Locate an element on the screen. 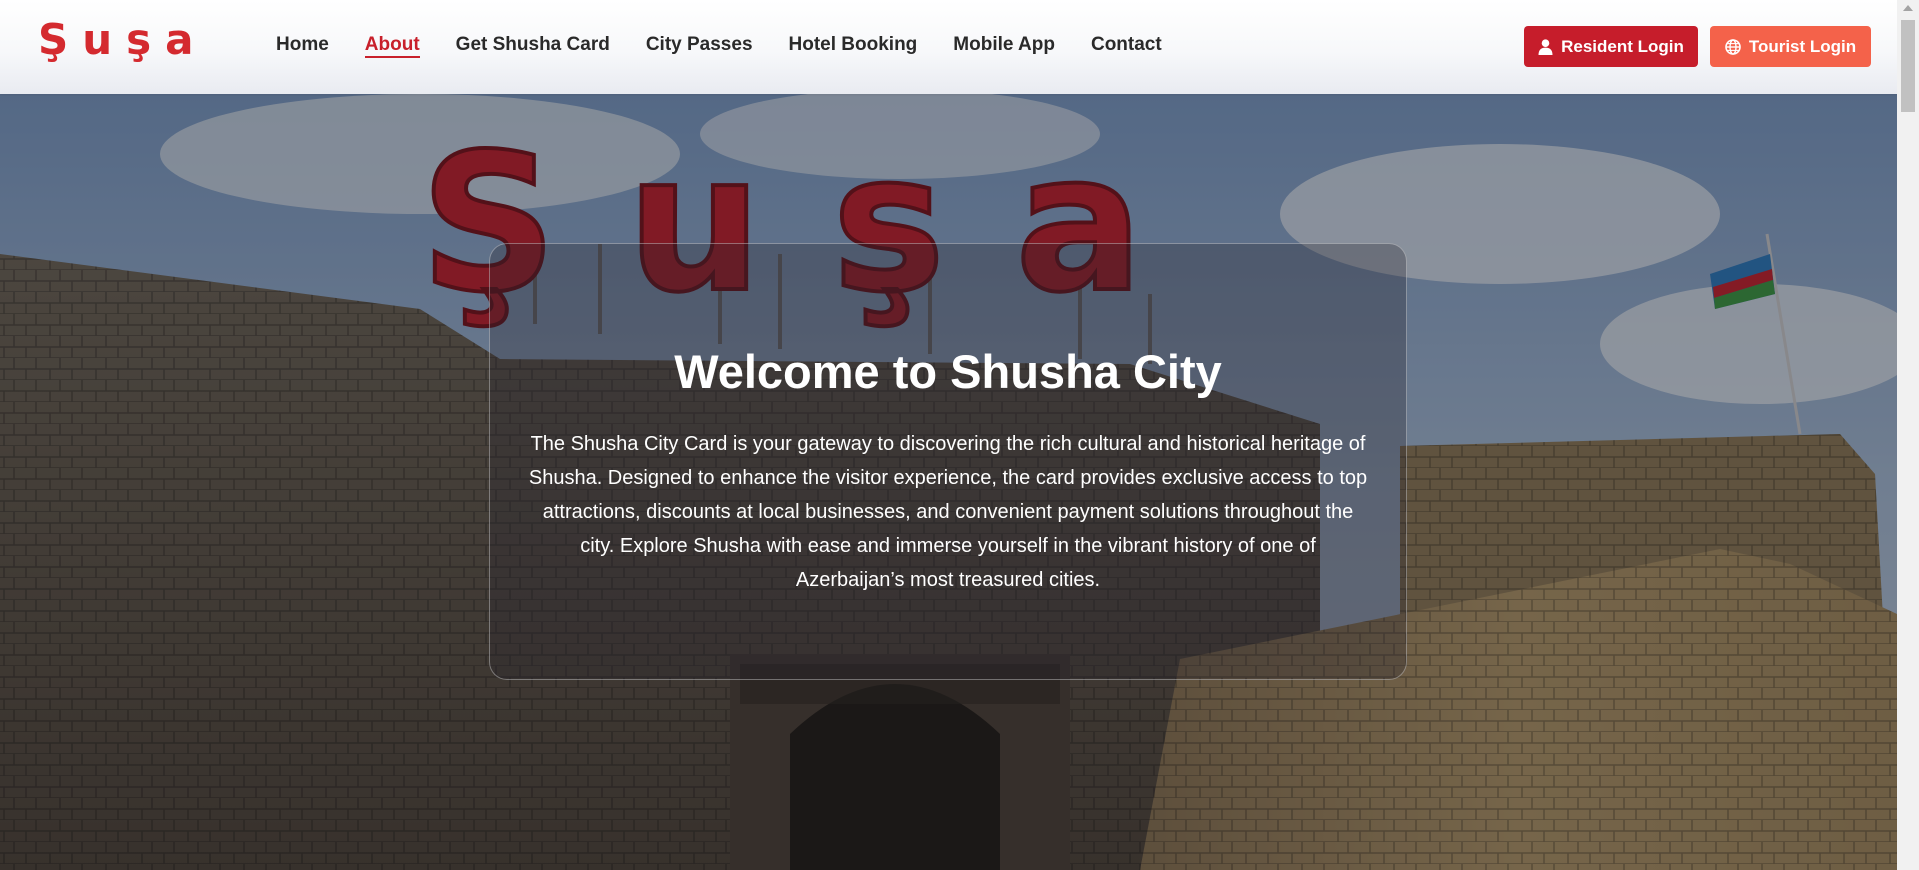  welcome-title: Welcome to Shusha City is located at coordinates (948, 371).